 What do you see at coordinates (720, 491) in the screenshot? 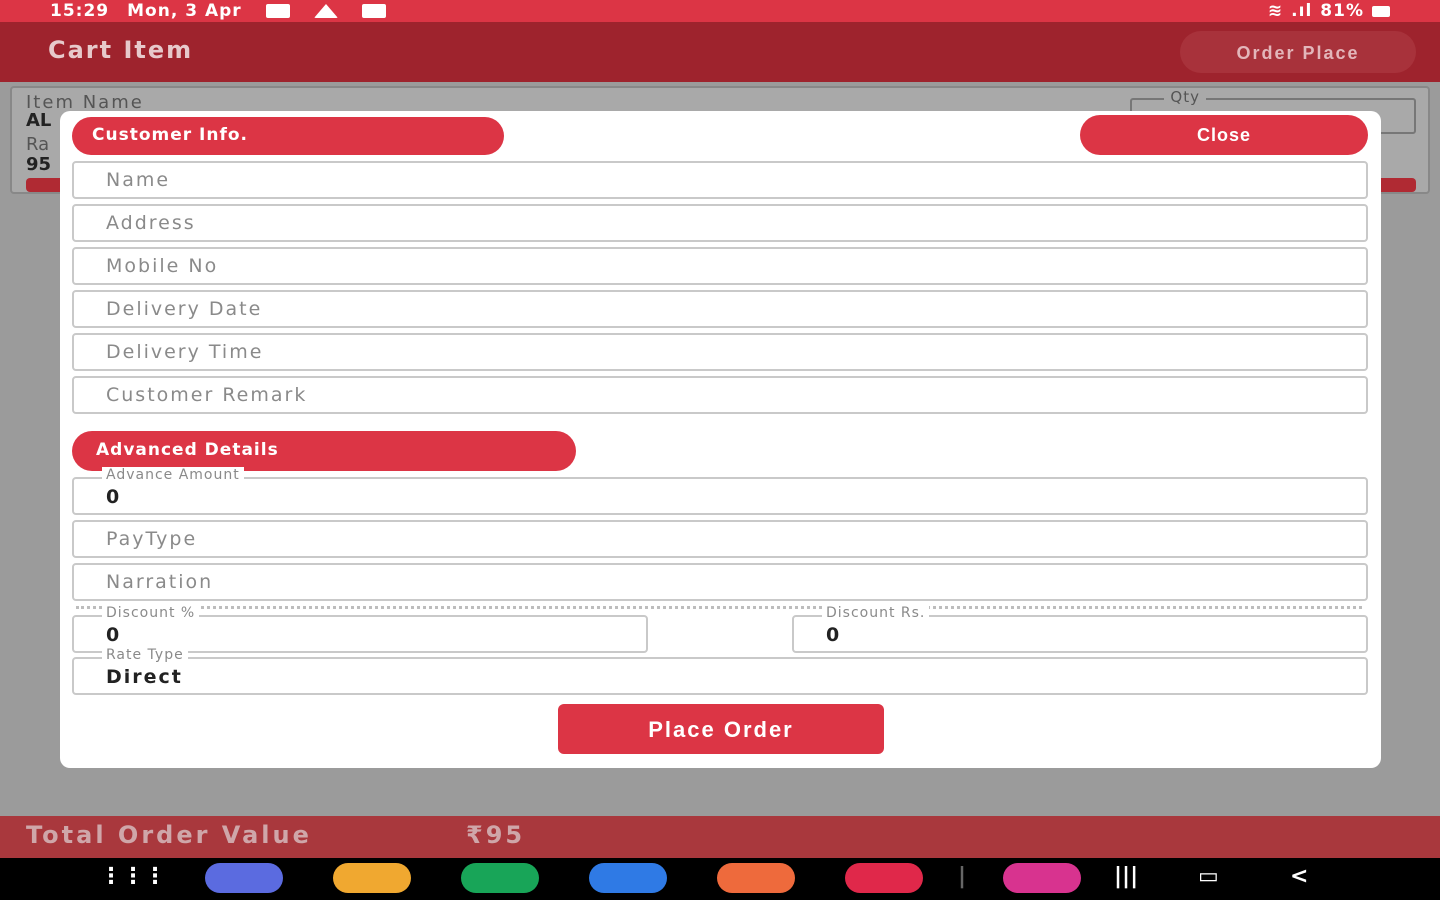
I see `advance-amount-field: Advance Amount 0` at bounding box center [720, 491].